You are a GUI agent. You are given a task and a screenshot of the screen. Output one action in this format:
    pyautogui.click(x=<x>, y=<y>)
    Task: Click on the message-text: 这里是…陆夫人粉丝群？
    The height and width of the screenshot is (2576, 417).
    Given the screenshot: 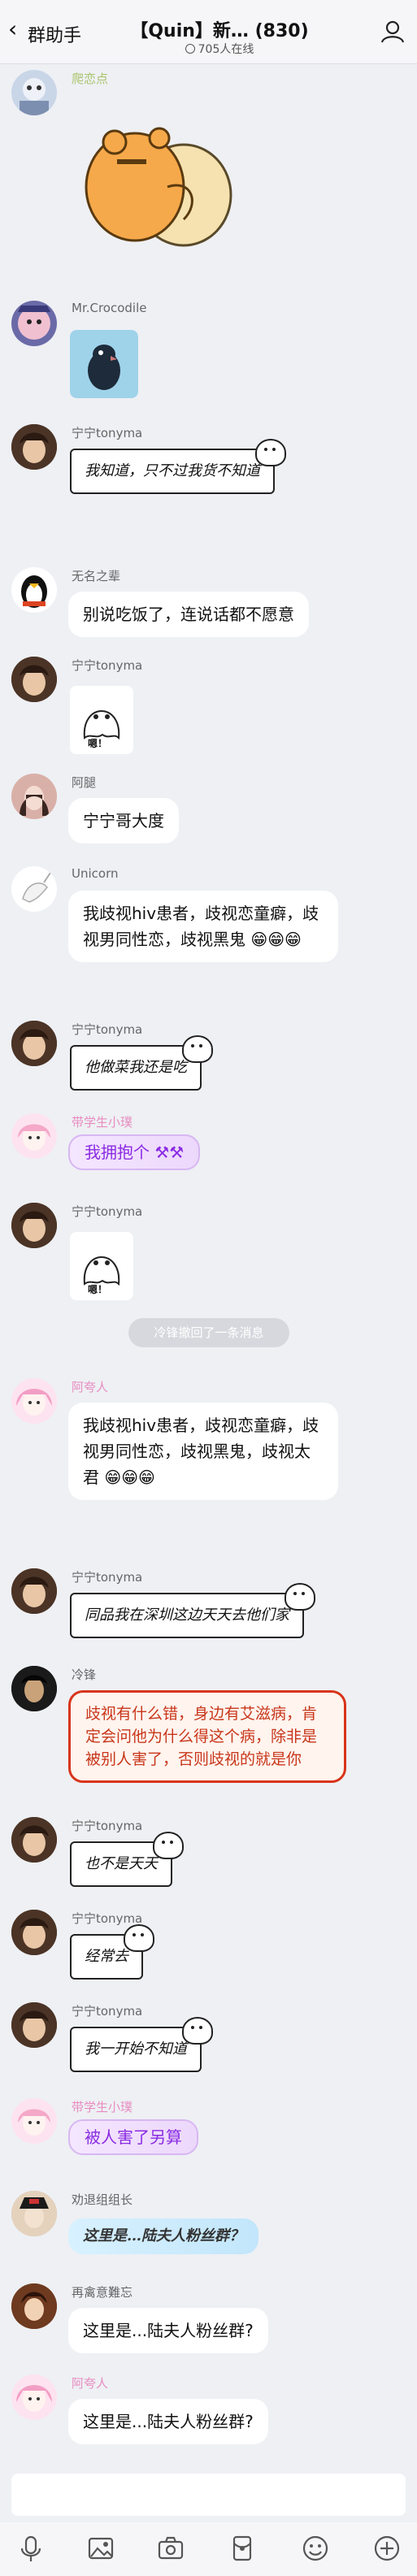 What is the action you would take?
    pyautogui.click(x=163, y=2235)
    